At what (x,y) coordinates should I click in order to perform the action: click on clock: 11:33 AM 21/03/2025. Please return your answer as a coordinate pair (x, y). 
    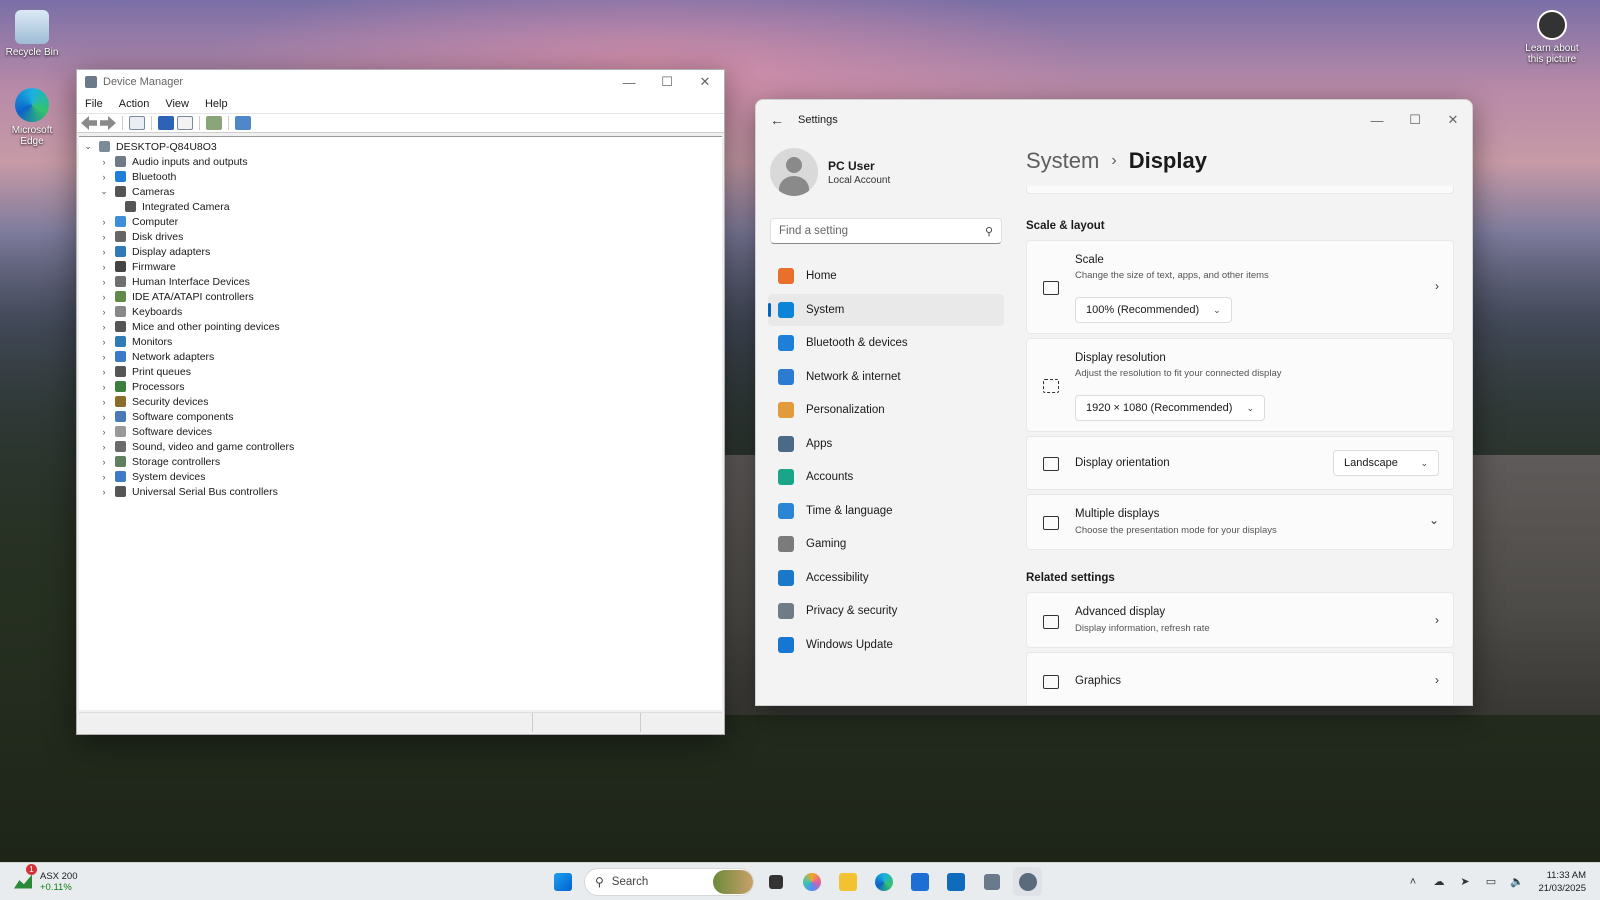
    Looking at the image, I should click on (1565, 882).